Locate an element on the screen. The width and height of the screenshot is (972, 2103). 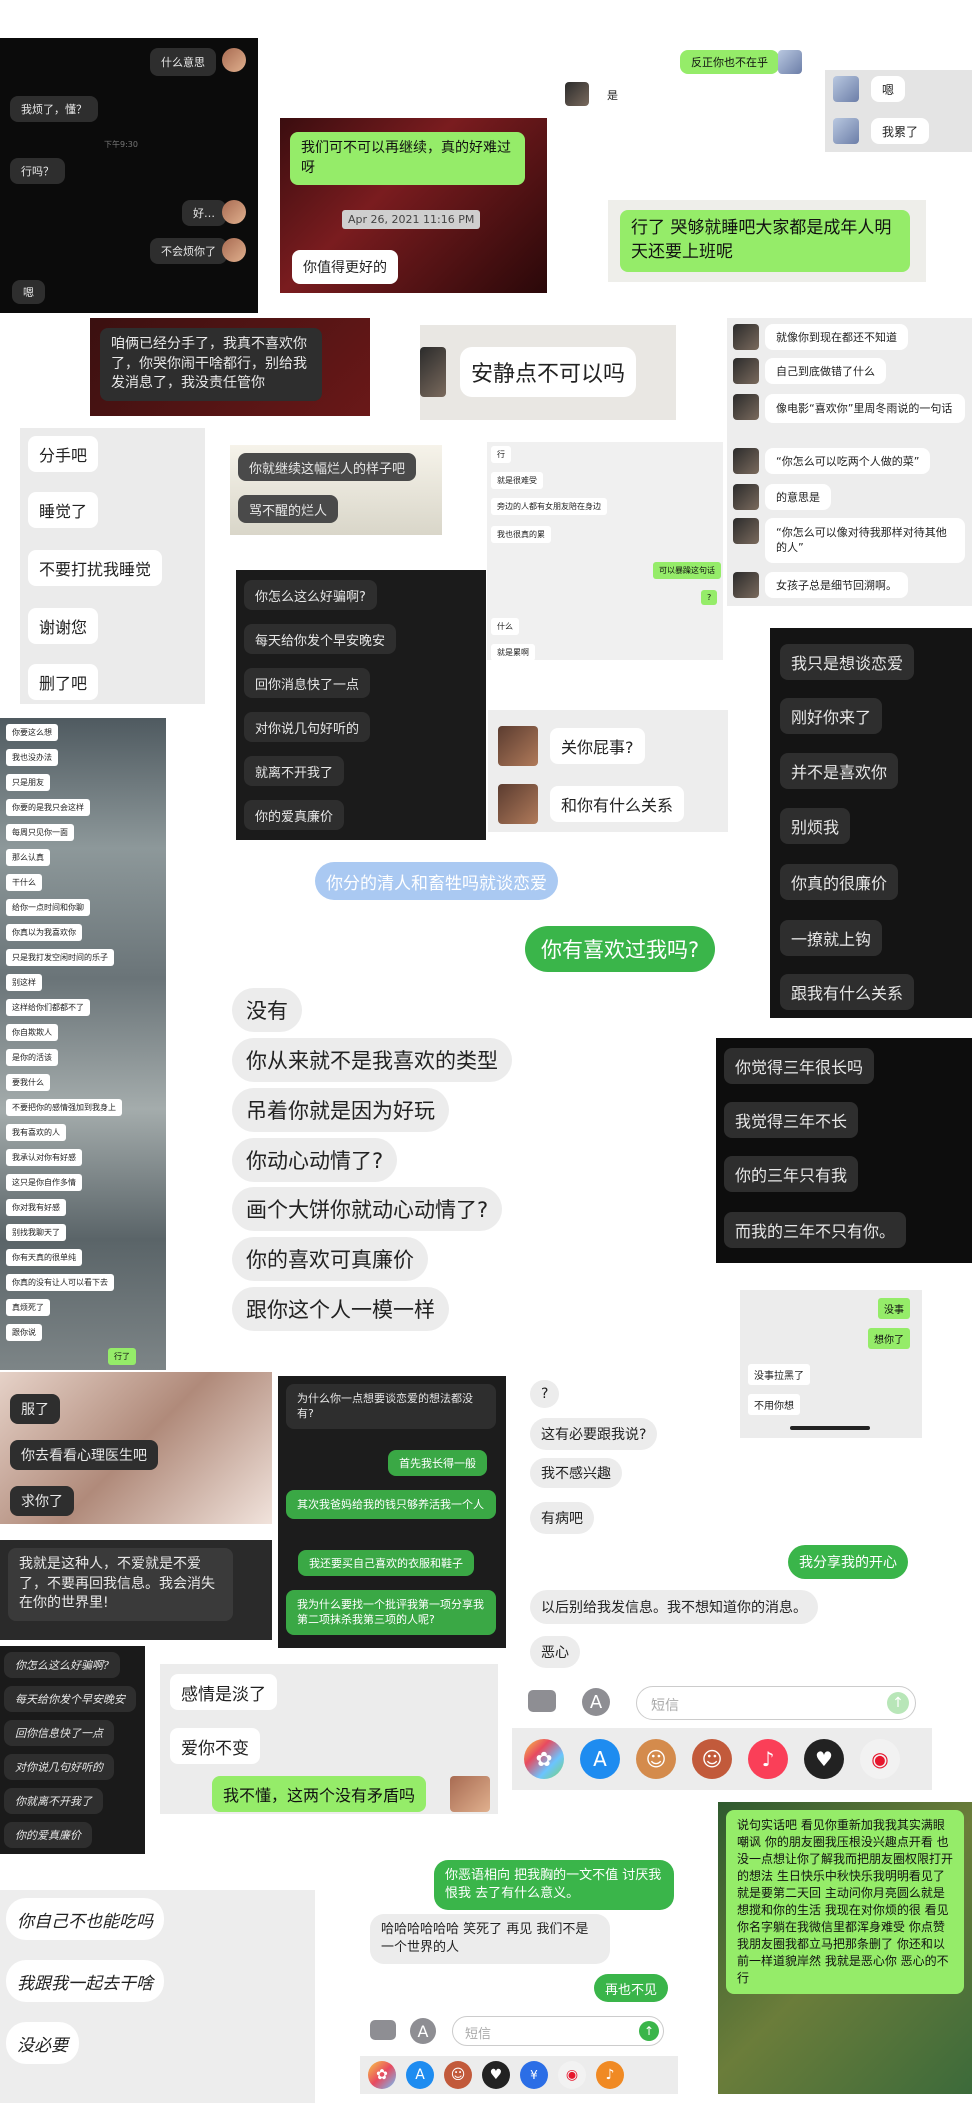
message-bubble: 像电影“喜欢你”里周冬雨说的一句话 is located at coordinates (865, 409).